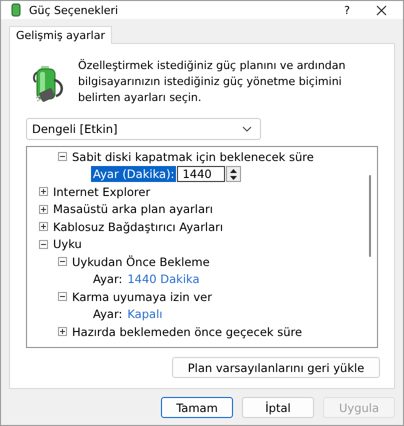  I want to click on tree-item: Hazırda beklemeden önce geçecek süre, so click(187, 331).